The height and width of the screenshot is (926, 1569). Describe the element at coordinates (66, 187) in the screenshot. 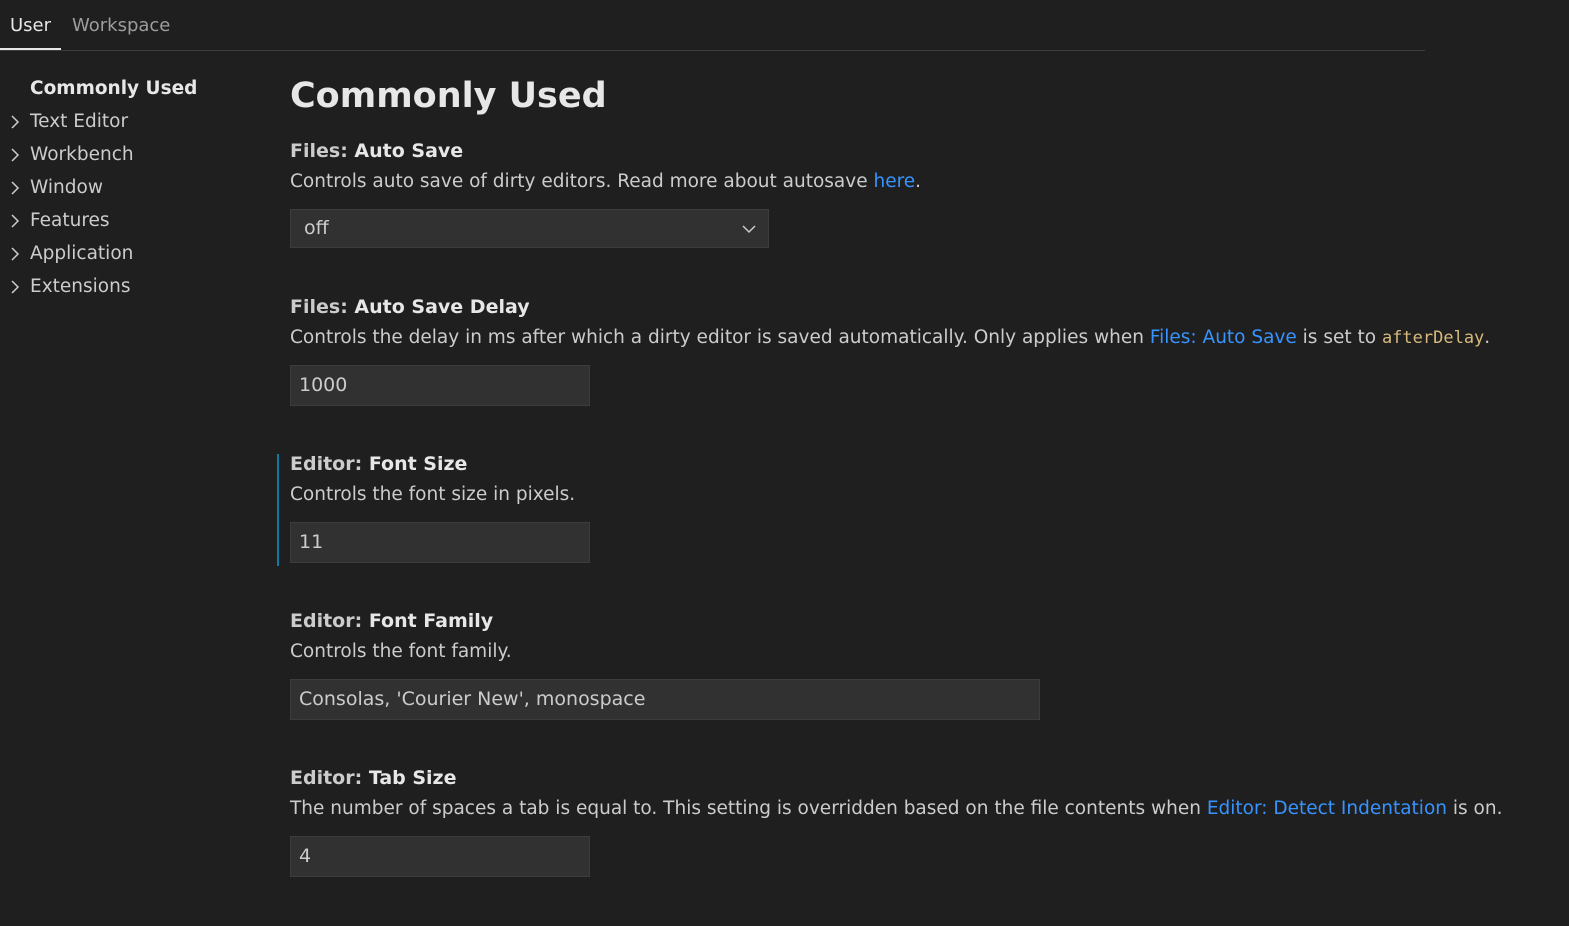

I see `toc-item-label: Window` at that location.